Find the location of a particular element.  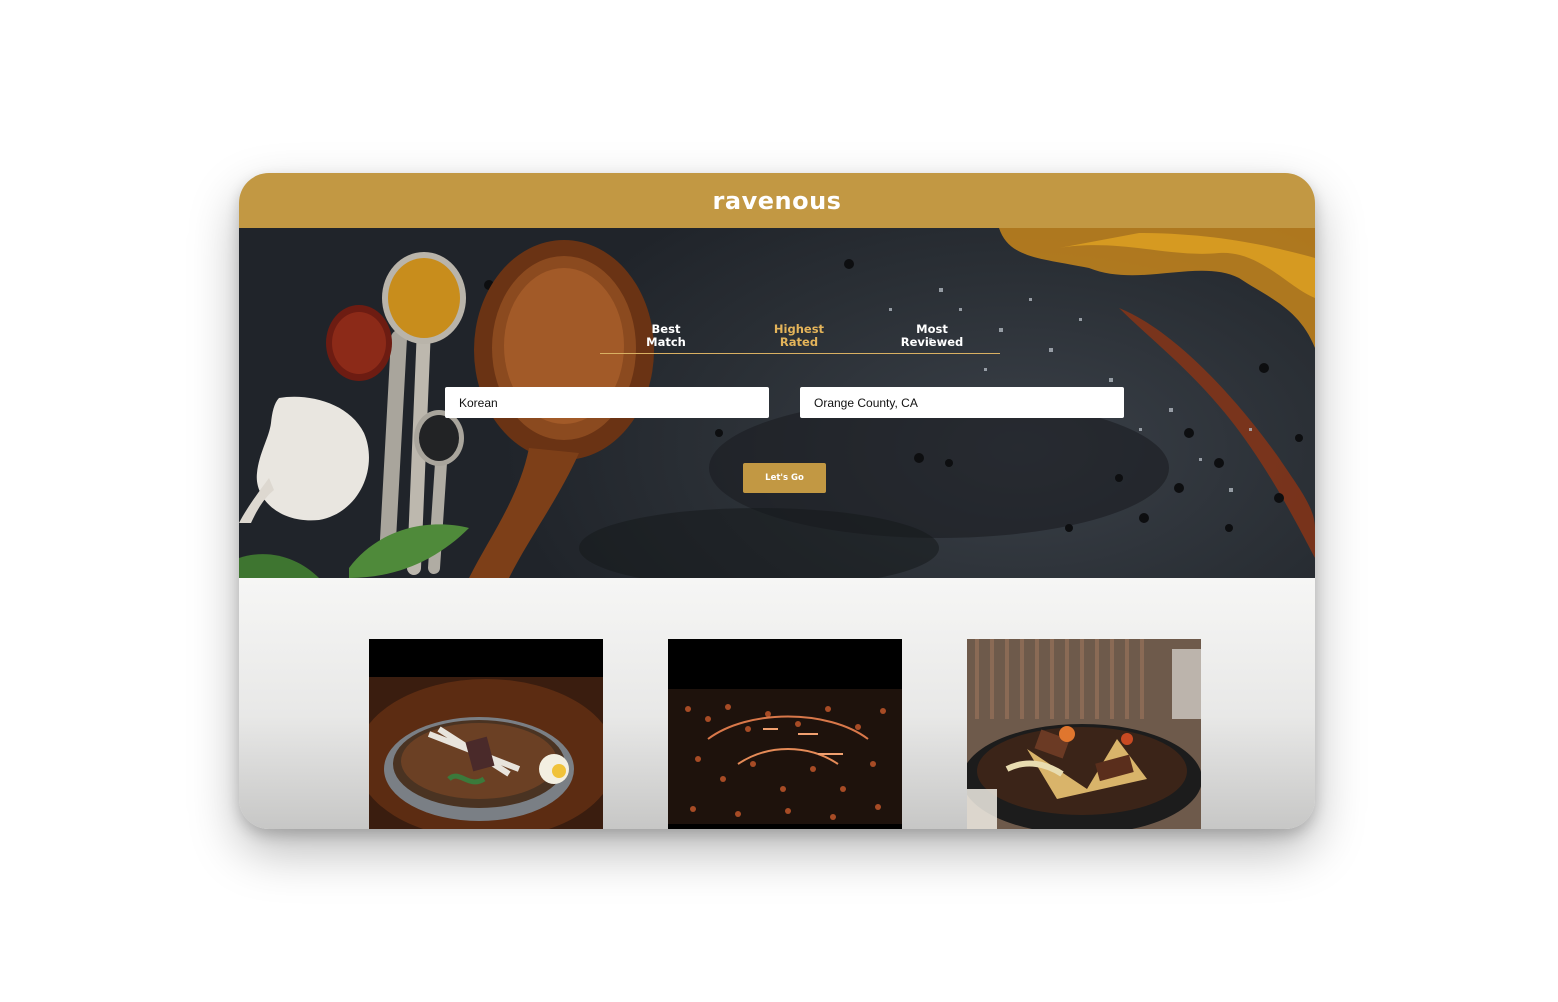

sort-options-underline is located at coordinates (800, 353).